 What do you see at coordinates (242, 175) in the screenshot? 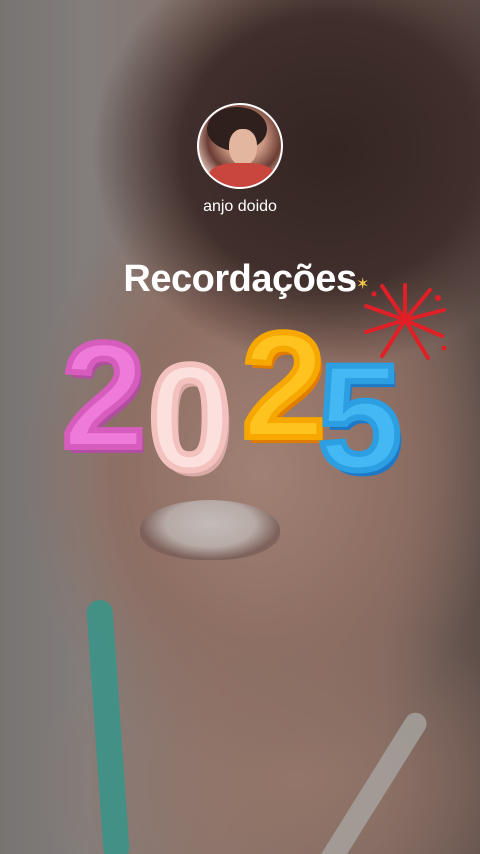
I see `avatar-shirt` at bounding box center [242, 175].